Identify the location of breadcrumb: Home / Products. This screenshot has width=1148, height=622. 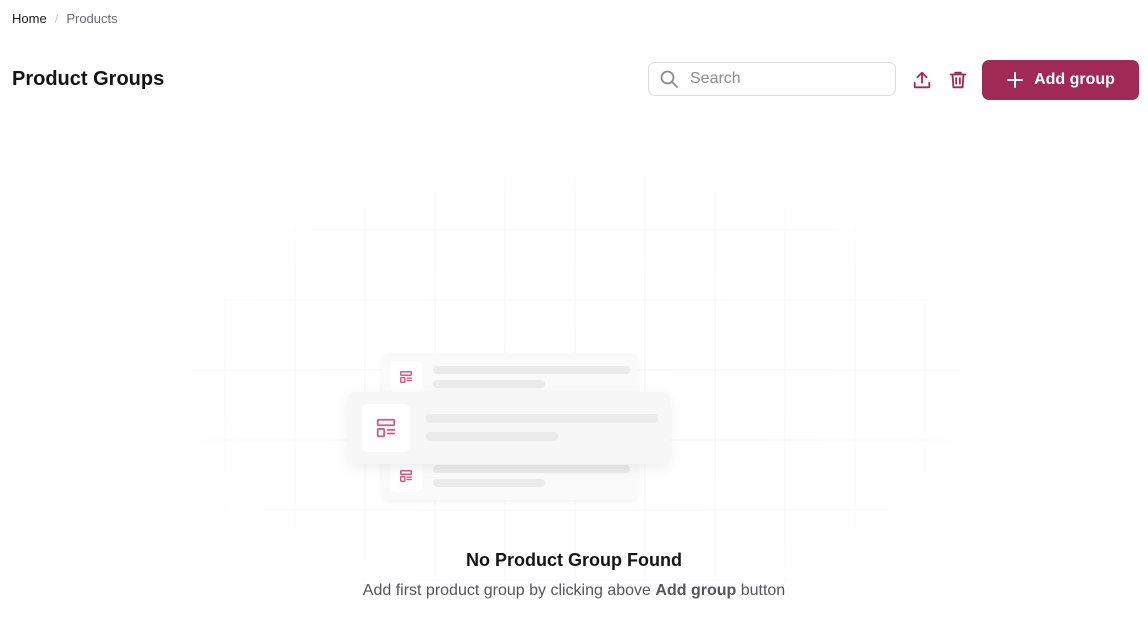
(65, 18).